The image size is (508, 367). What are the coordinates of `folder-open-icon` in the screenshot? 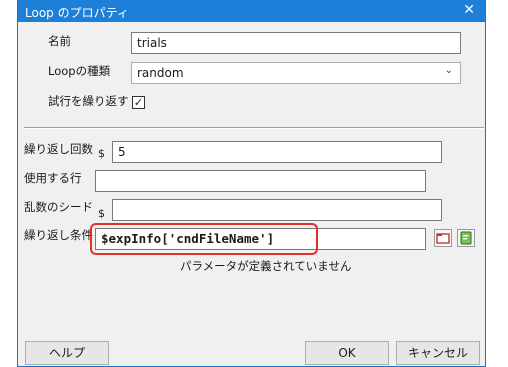 It's located at (443, 238).